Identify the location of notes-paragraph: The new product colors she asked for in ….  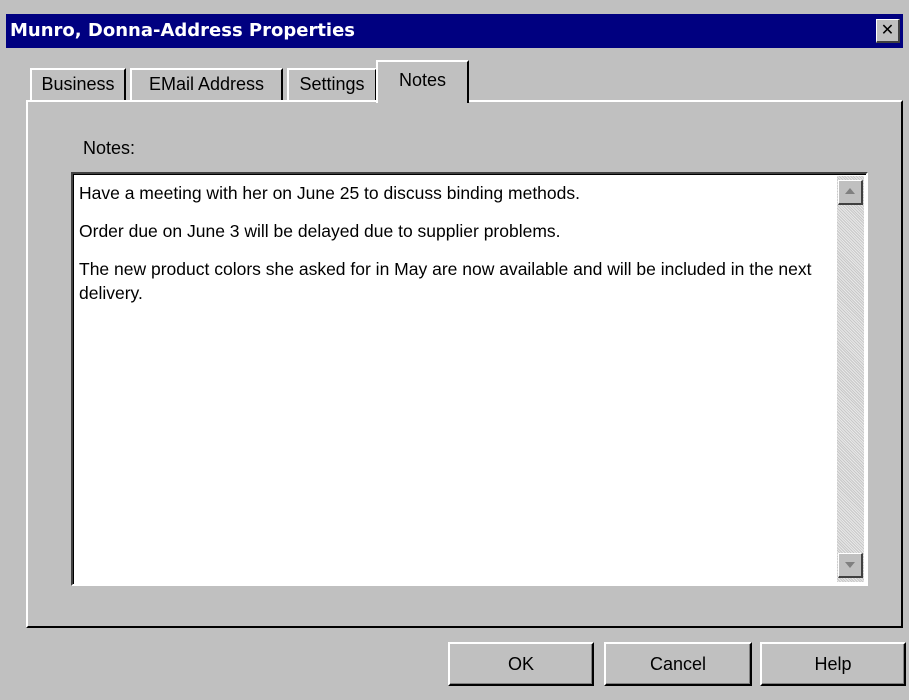
(445, 281).